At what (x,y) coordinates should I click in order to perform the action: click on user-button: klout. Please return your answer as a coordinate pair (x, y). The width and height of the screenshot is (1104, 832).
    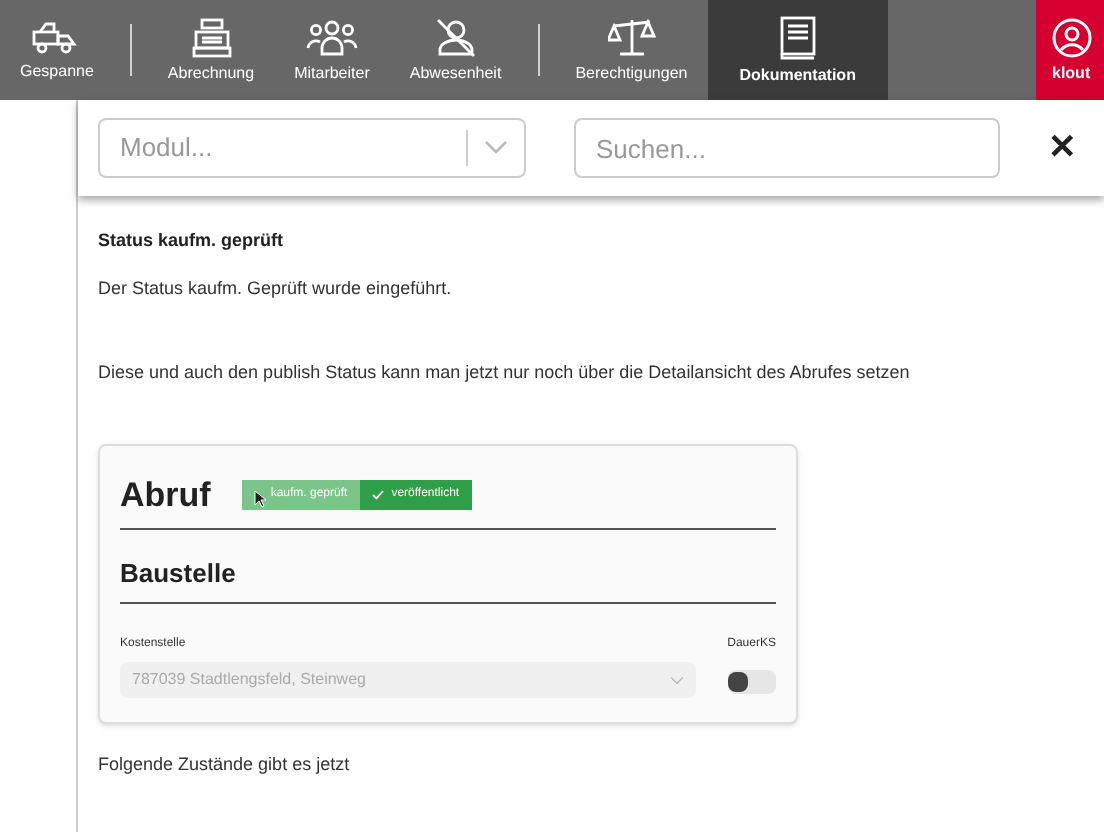
    Looking at the image, I should click on (1070, 50).